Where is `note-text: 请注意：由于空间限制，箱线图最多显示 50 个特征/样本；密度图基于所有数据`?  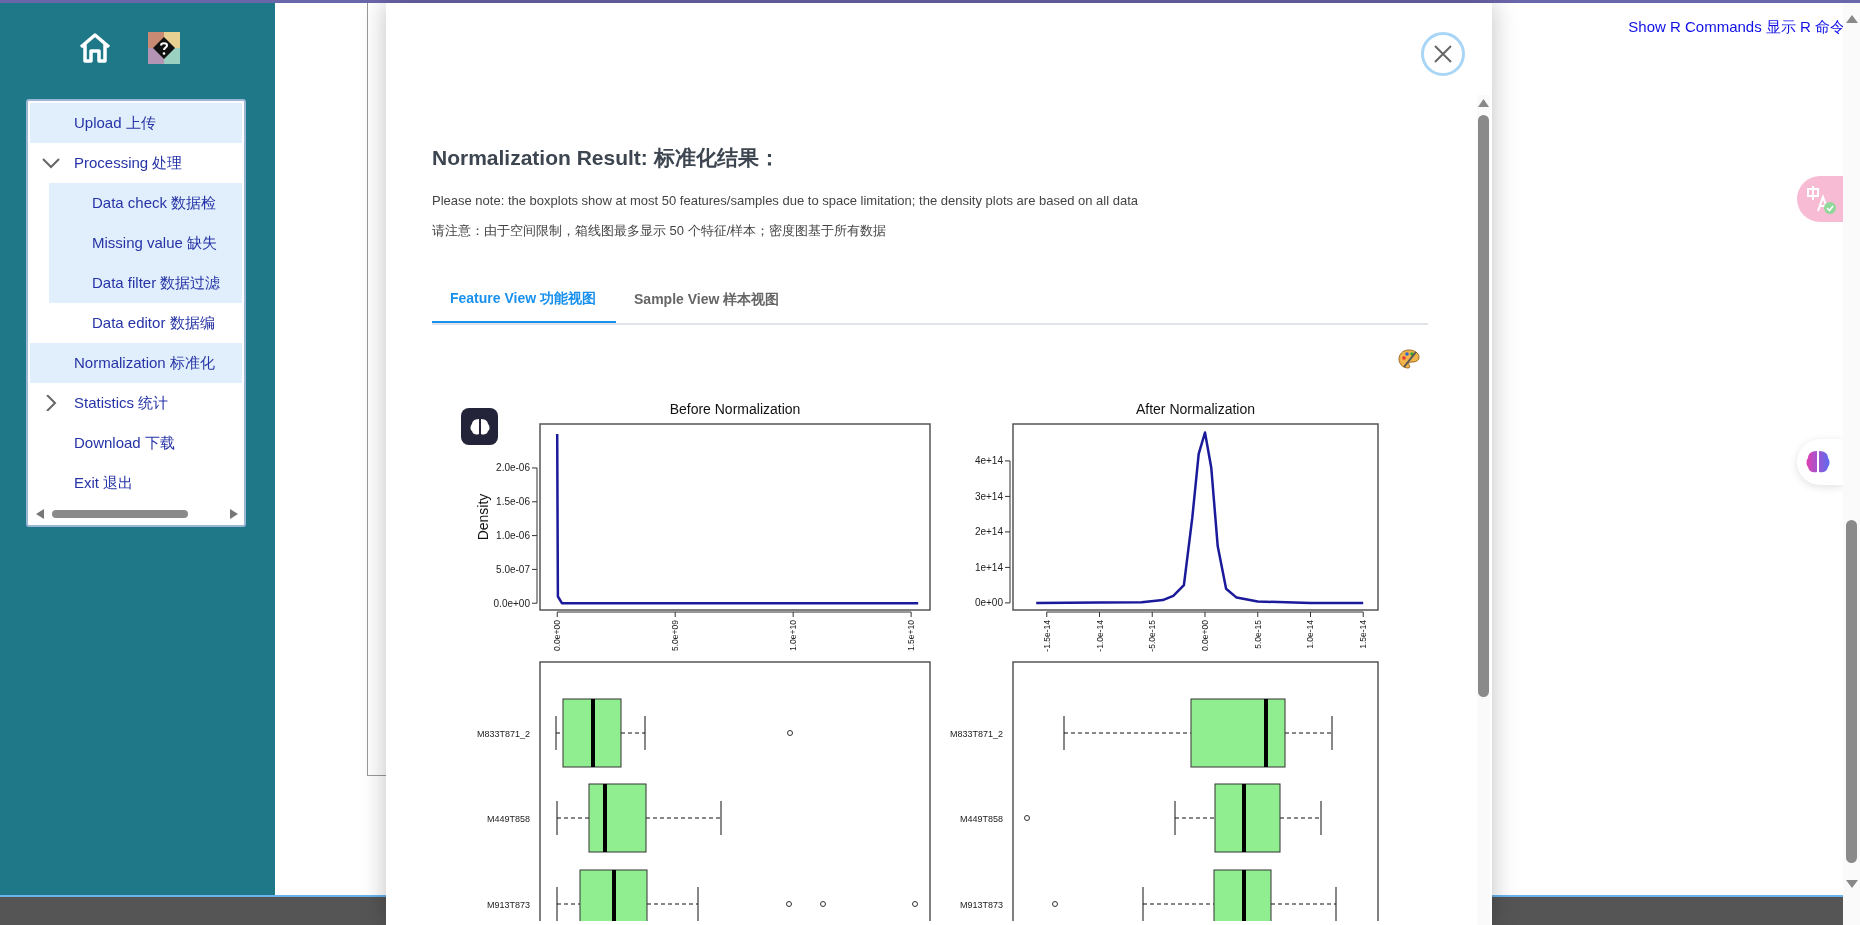 note-text: 请注意：由于空间限制，箱线图最多显示 50 个特征/样本；密度图基于所有数据 is located at coordinates (660, 231).